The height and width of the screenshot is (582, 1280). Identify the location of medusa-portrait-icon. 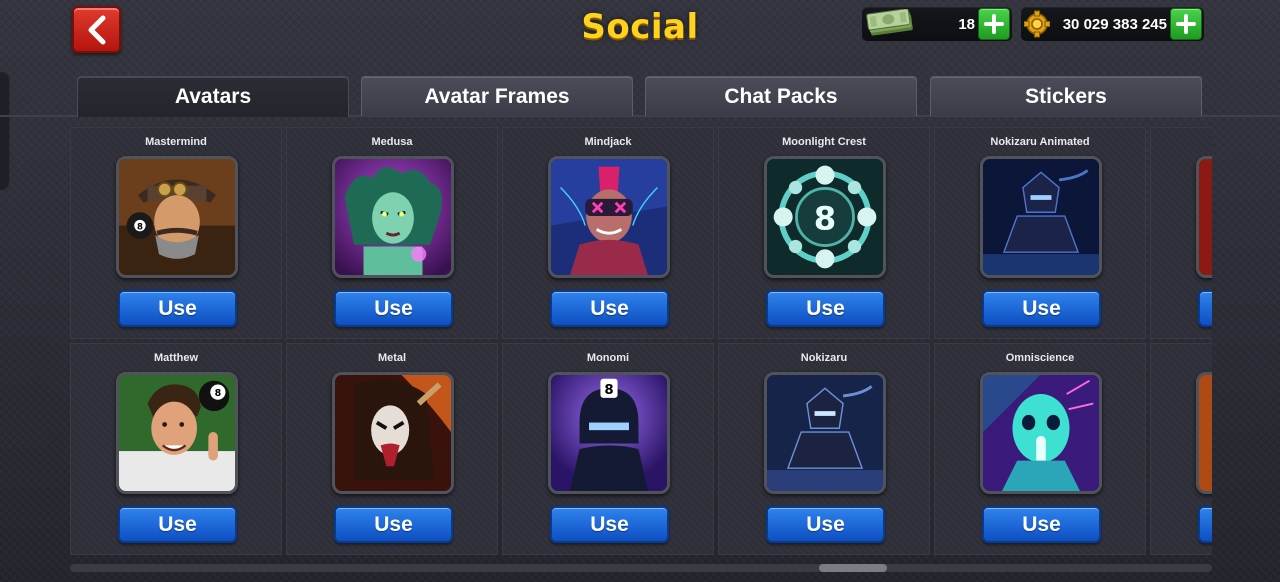
(393, 217).